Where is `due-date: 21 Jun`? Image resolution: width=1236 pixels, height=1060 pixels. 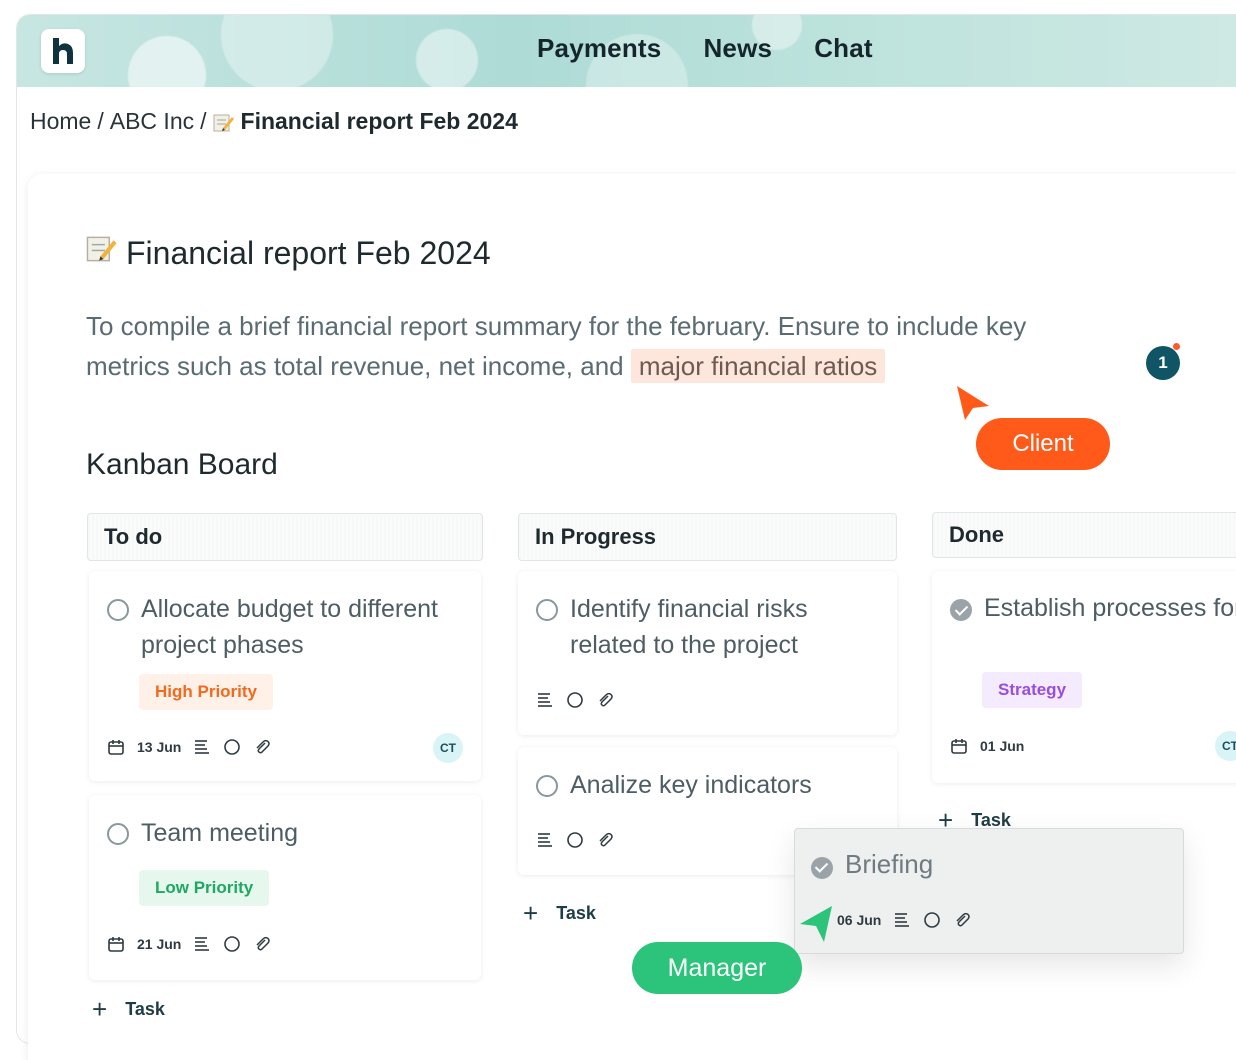 due-date: 21 Jun is located at coordinates (159, 944).